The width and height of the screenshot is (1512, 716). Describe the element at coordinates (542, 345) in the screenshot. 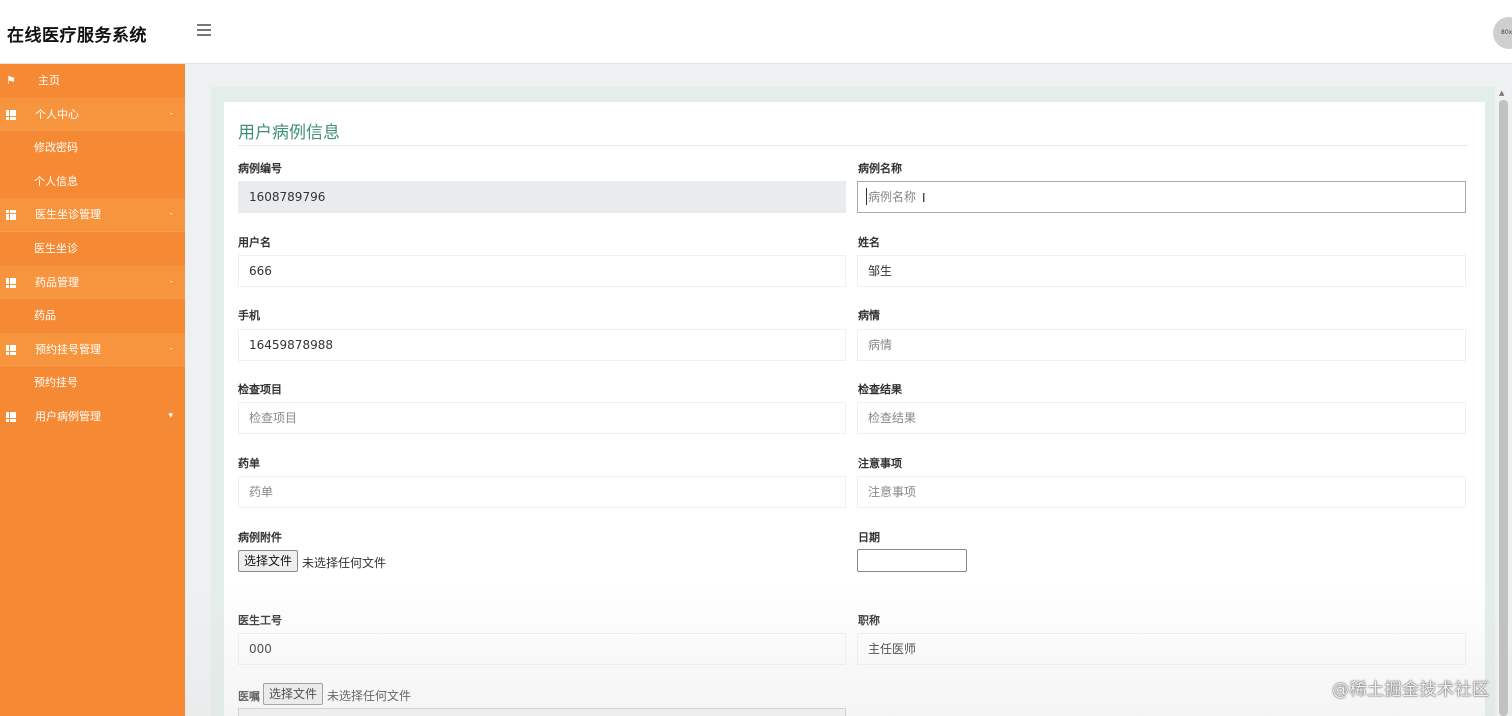

I see `phone-input: 16459878988` at that location.